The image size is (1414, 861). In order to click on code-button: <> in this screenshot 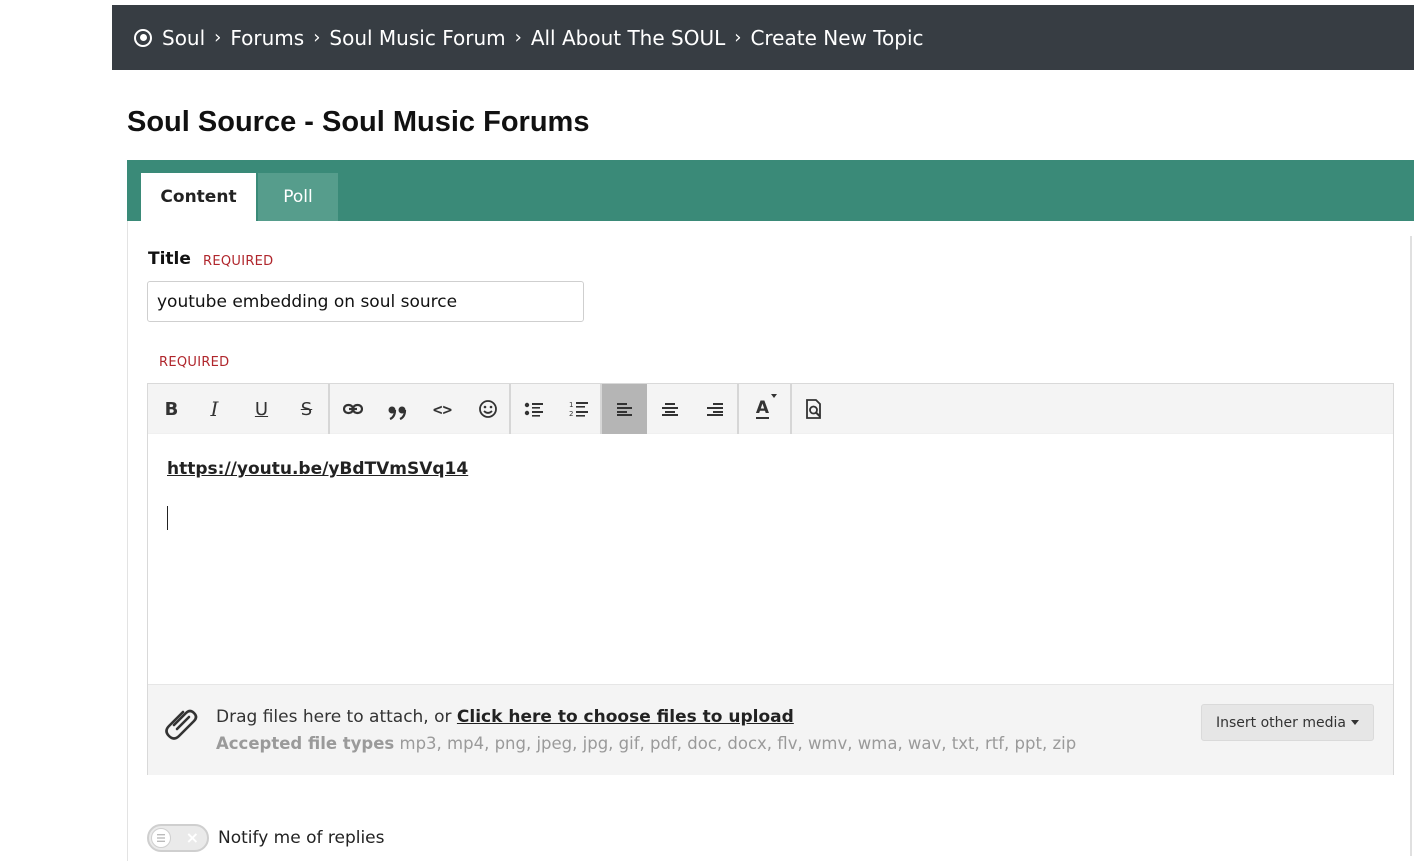, I will do `click(442, 409)`.